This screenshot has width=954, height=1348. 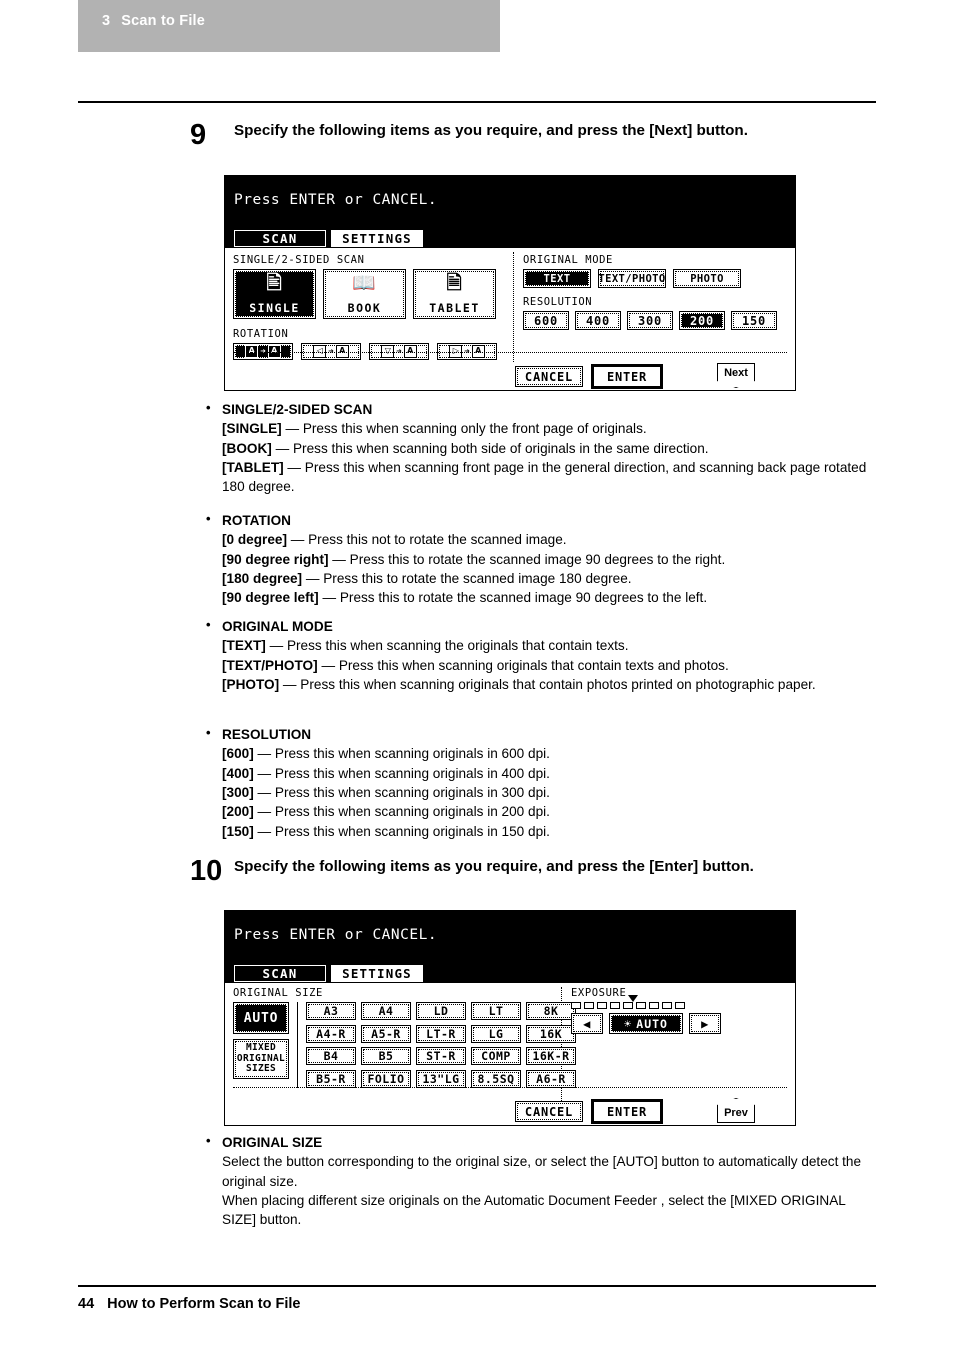 What do you see at coordinates (261, 1018) in the screenshot?
I see `auto-size-button: AUTO` at bounding box center [261, 1018].